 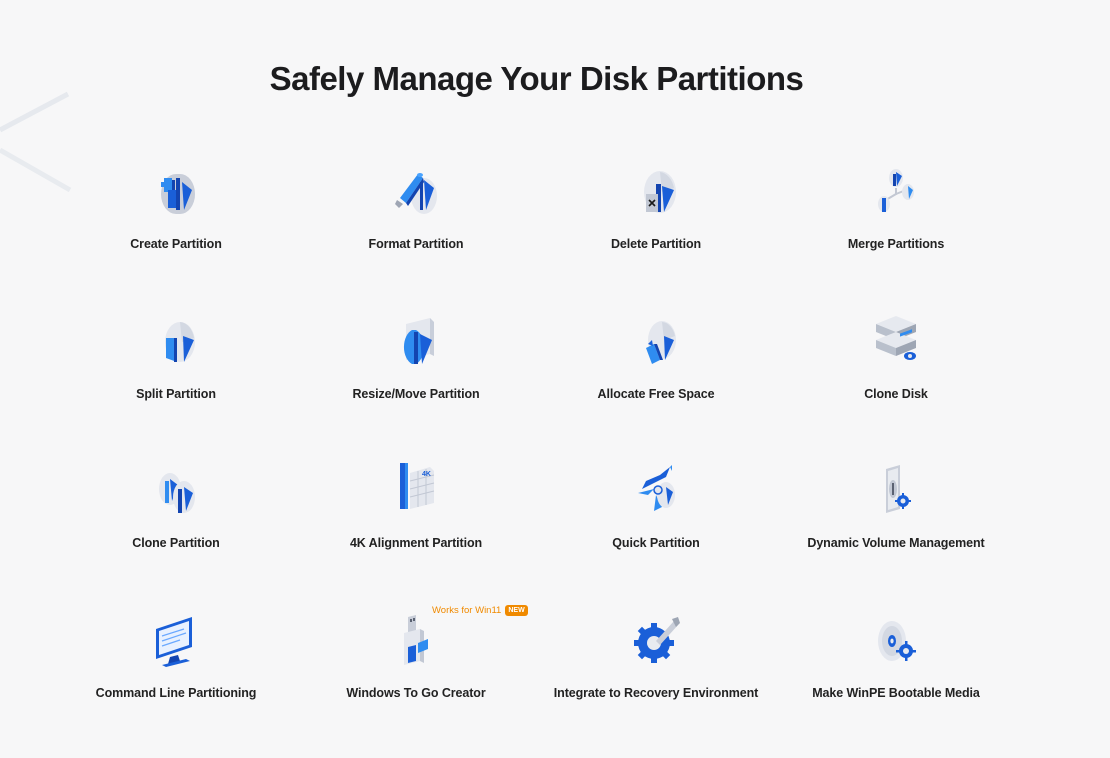 I want to click on feature-label: Dynamic Volume Management, so click(x=895, y=543).